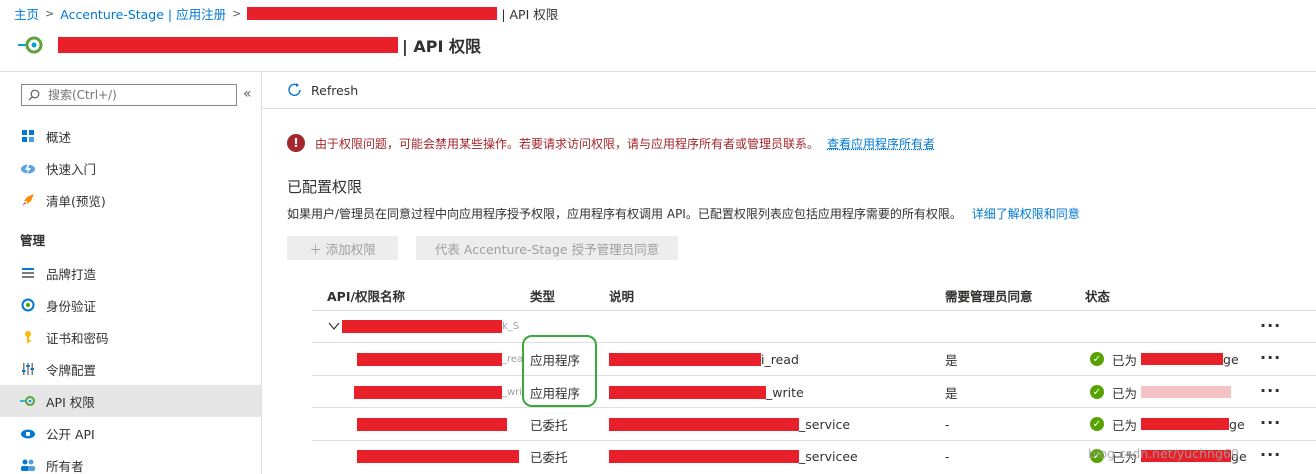 The width and height of the screenshot is (1316, 474). Describe the element at coordinates (77, 338) in the screenshot. I see `sidebar-item-label: 证书和密码` at that location.